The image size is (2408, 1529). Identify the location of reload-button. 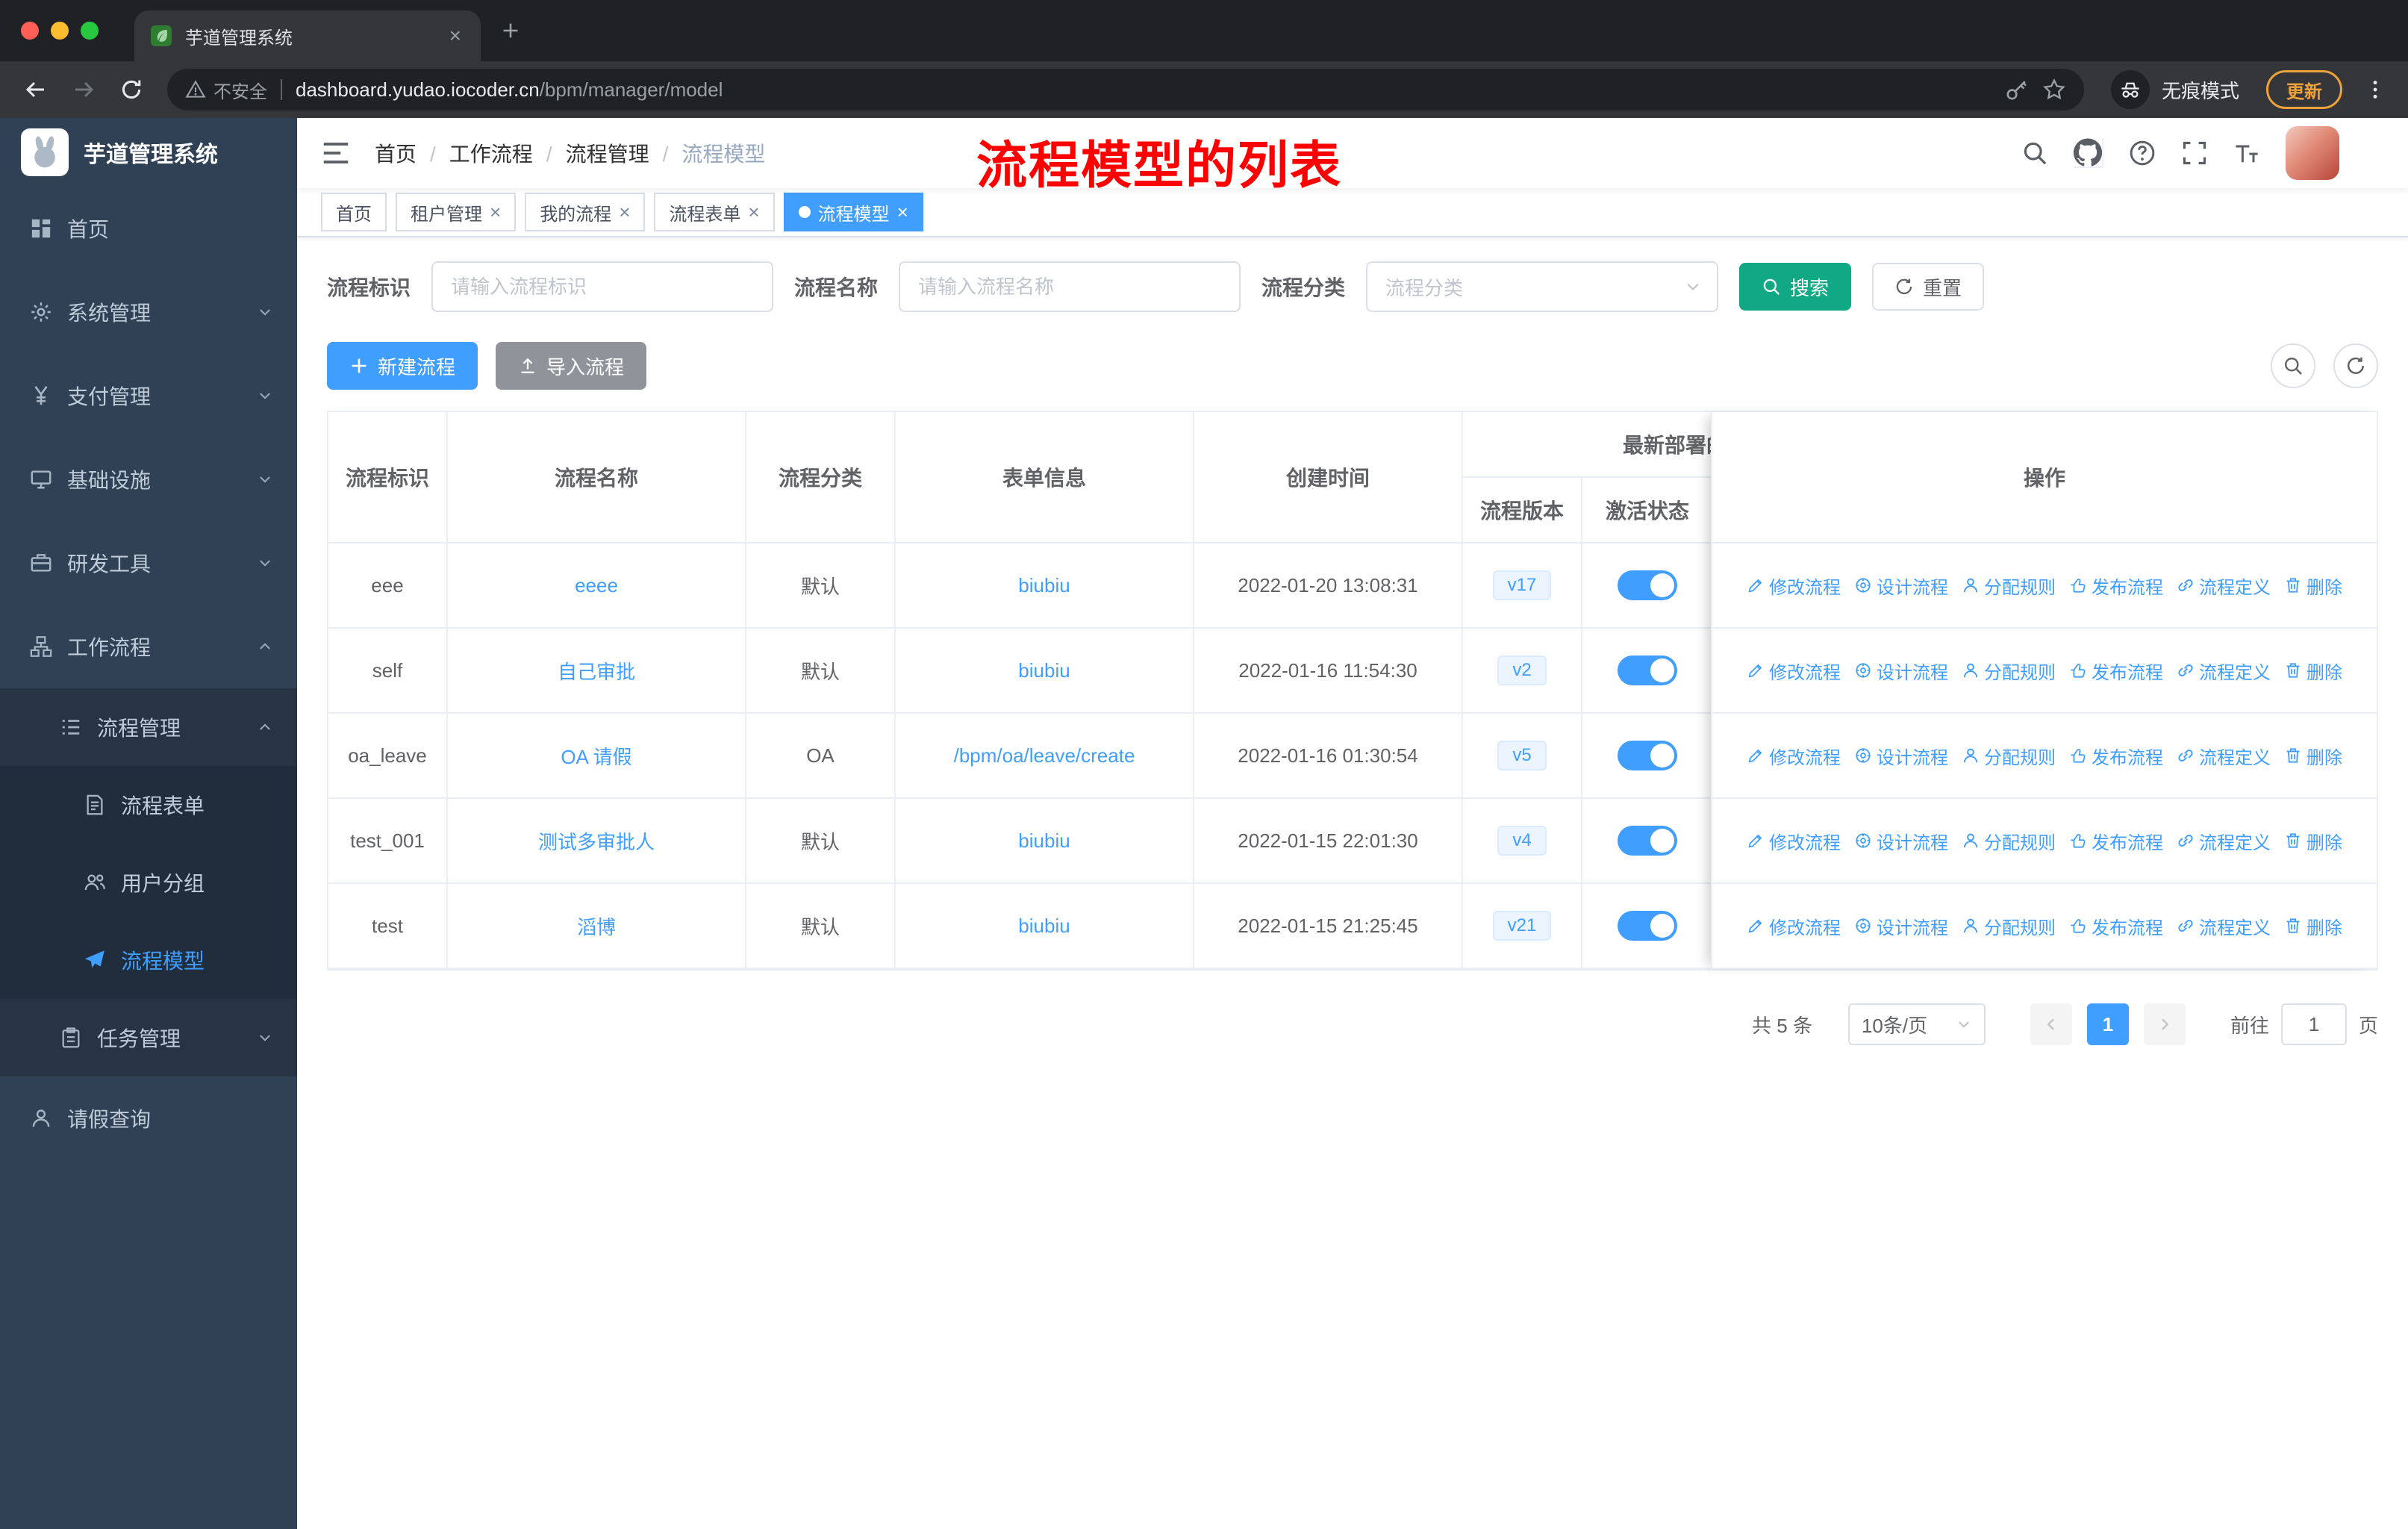
(131, 89).